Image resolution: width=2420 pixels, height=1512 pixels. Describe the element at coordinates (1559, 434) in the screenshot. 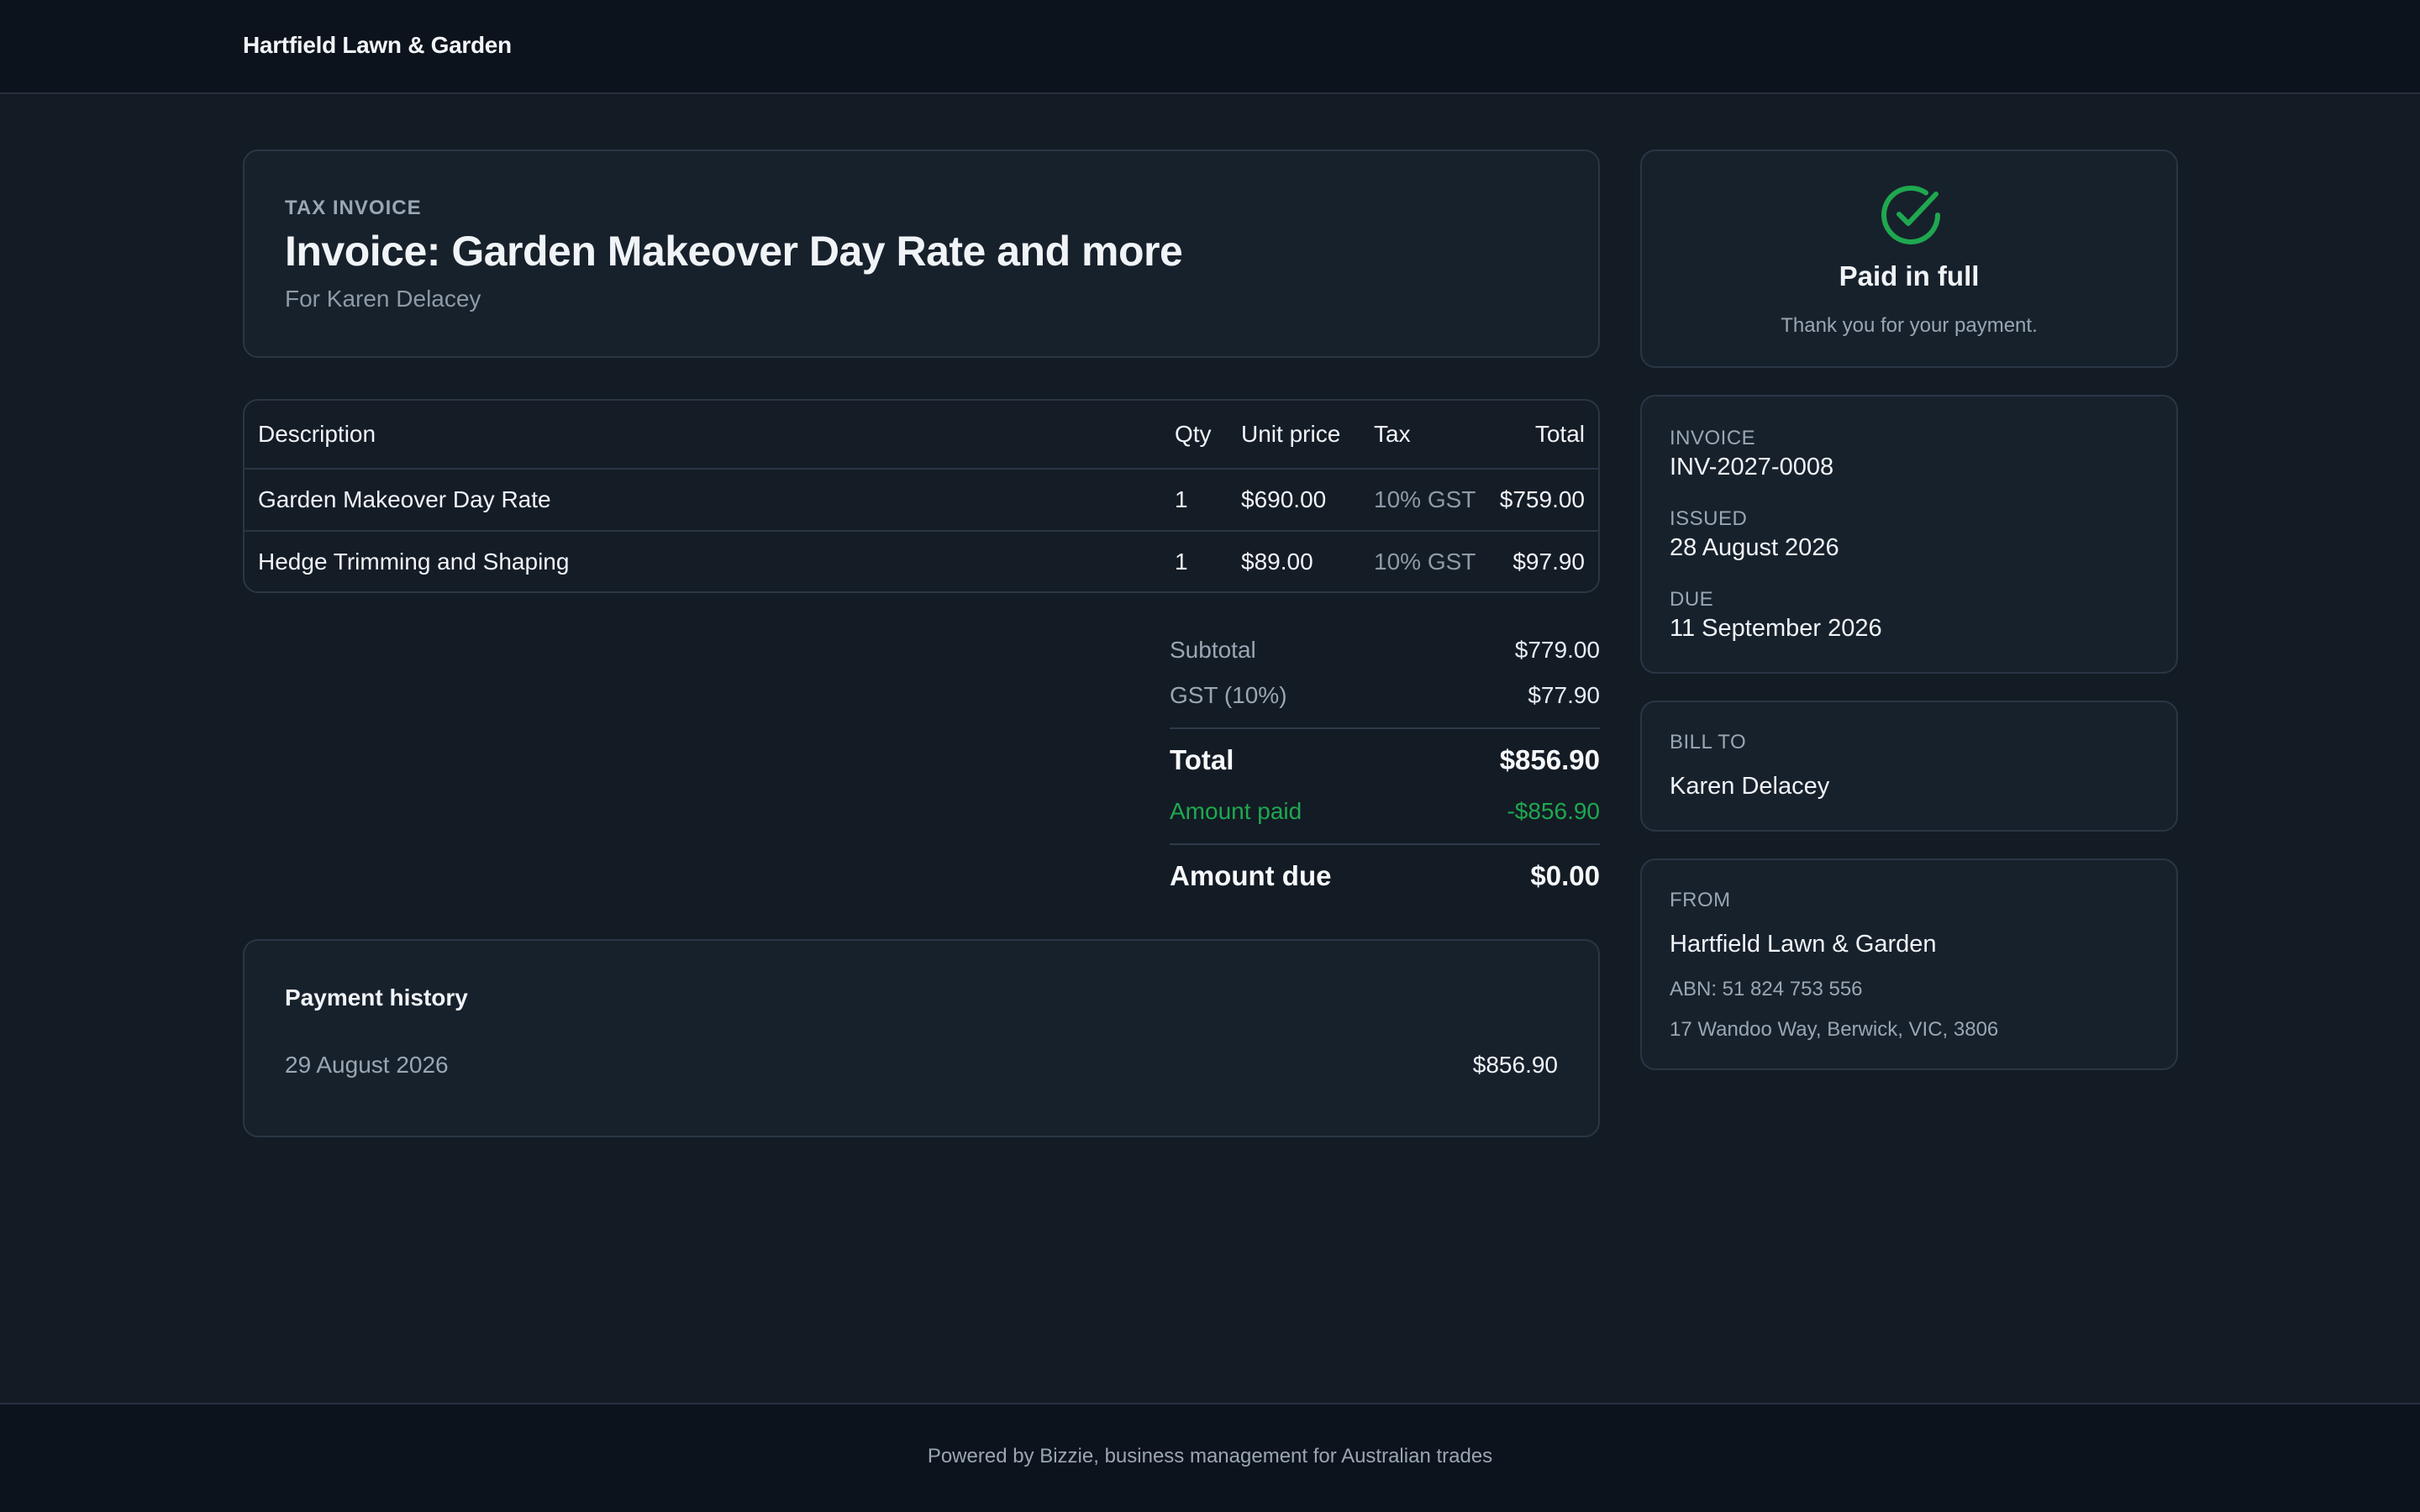

I see `column-header-total: Total` at that location.